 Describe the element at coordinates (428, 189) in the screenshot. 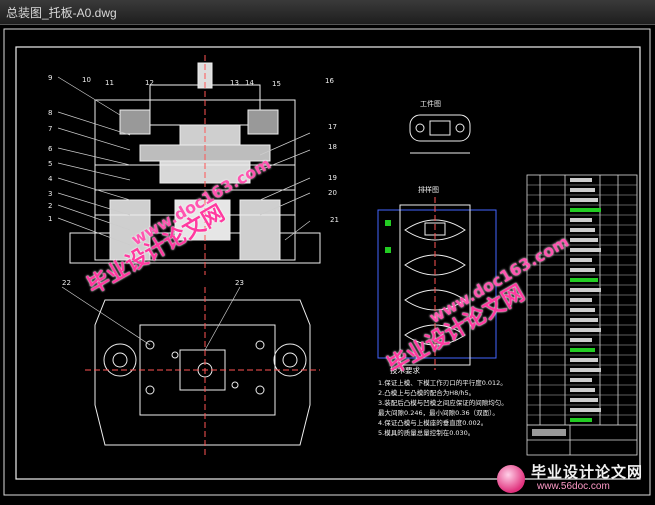

I see `view-label: 排样图` at that location.